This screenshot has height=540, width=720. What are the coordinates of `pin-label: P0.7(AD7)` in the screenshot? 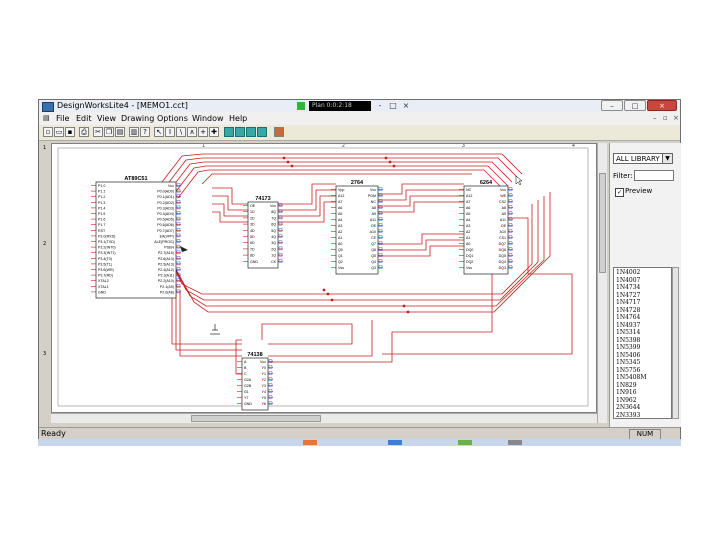 It's located at (165, 231).